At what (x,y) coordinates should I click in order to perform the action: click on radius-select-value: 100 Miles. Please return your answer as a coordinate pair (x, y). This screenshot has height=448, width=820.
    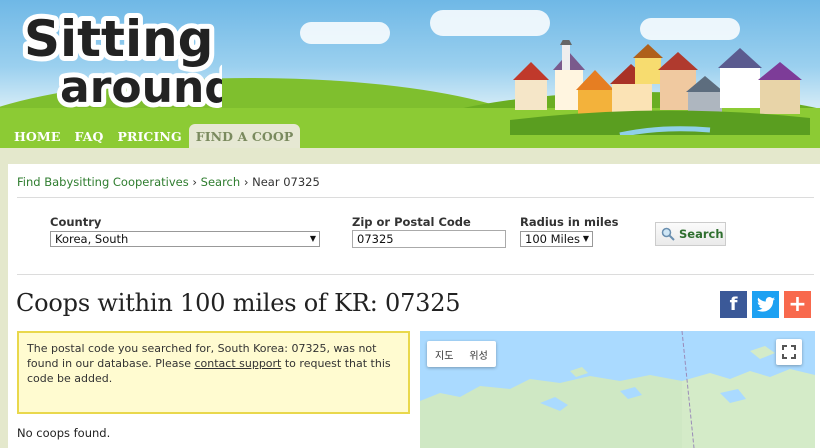
    Looking at the image, I should click on (552, 239).